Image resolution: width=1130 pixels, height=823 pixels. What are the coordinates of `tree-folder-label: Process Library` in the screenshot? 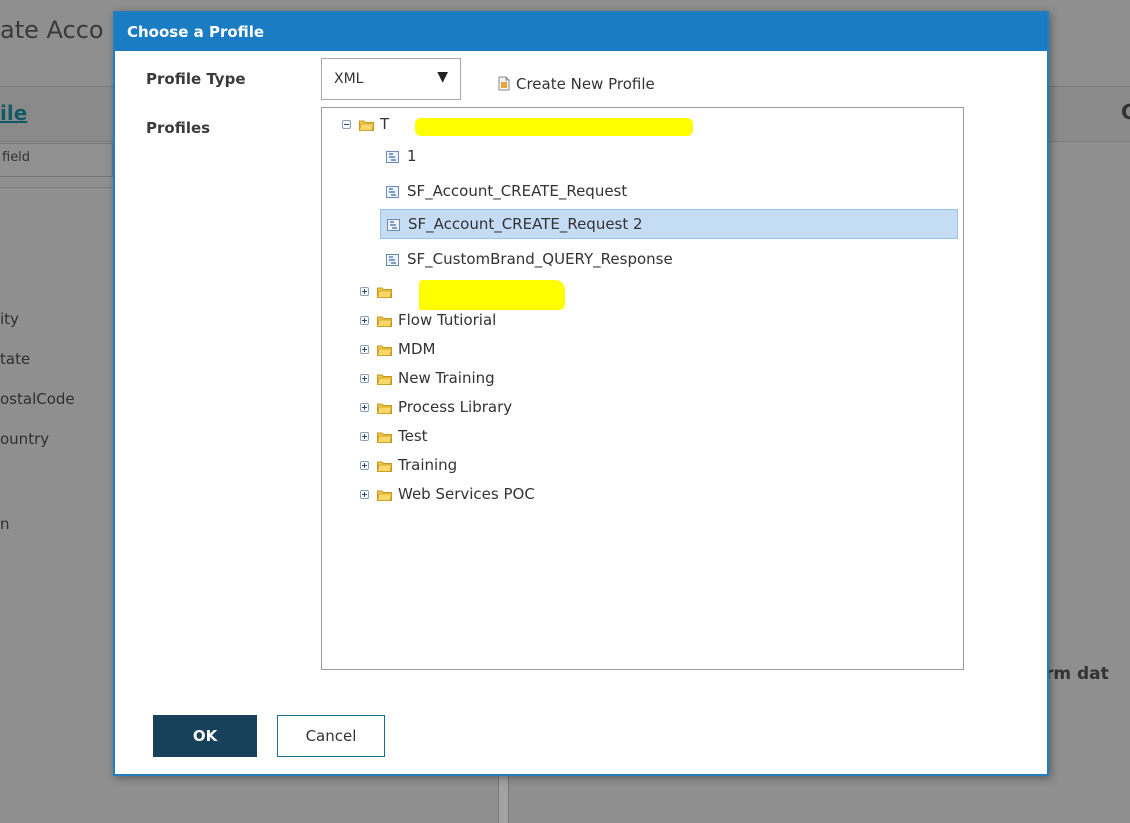 It's located at (455, 407).